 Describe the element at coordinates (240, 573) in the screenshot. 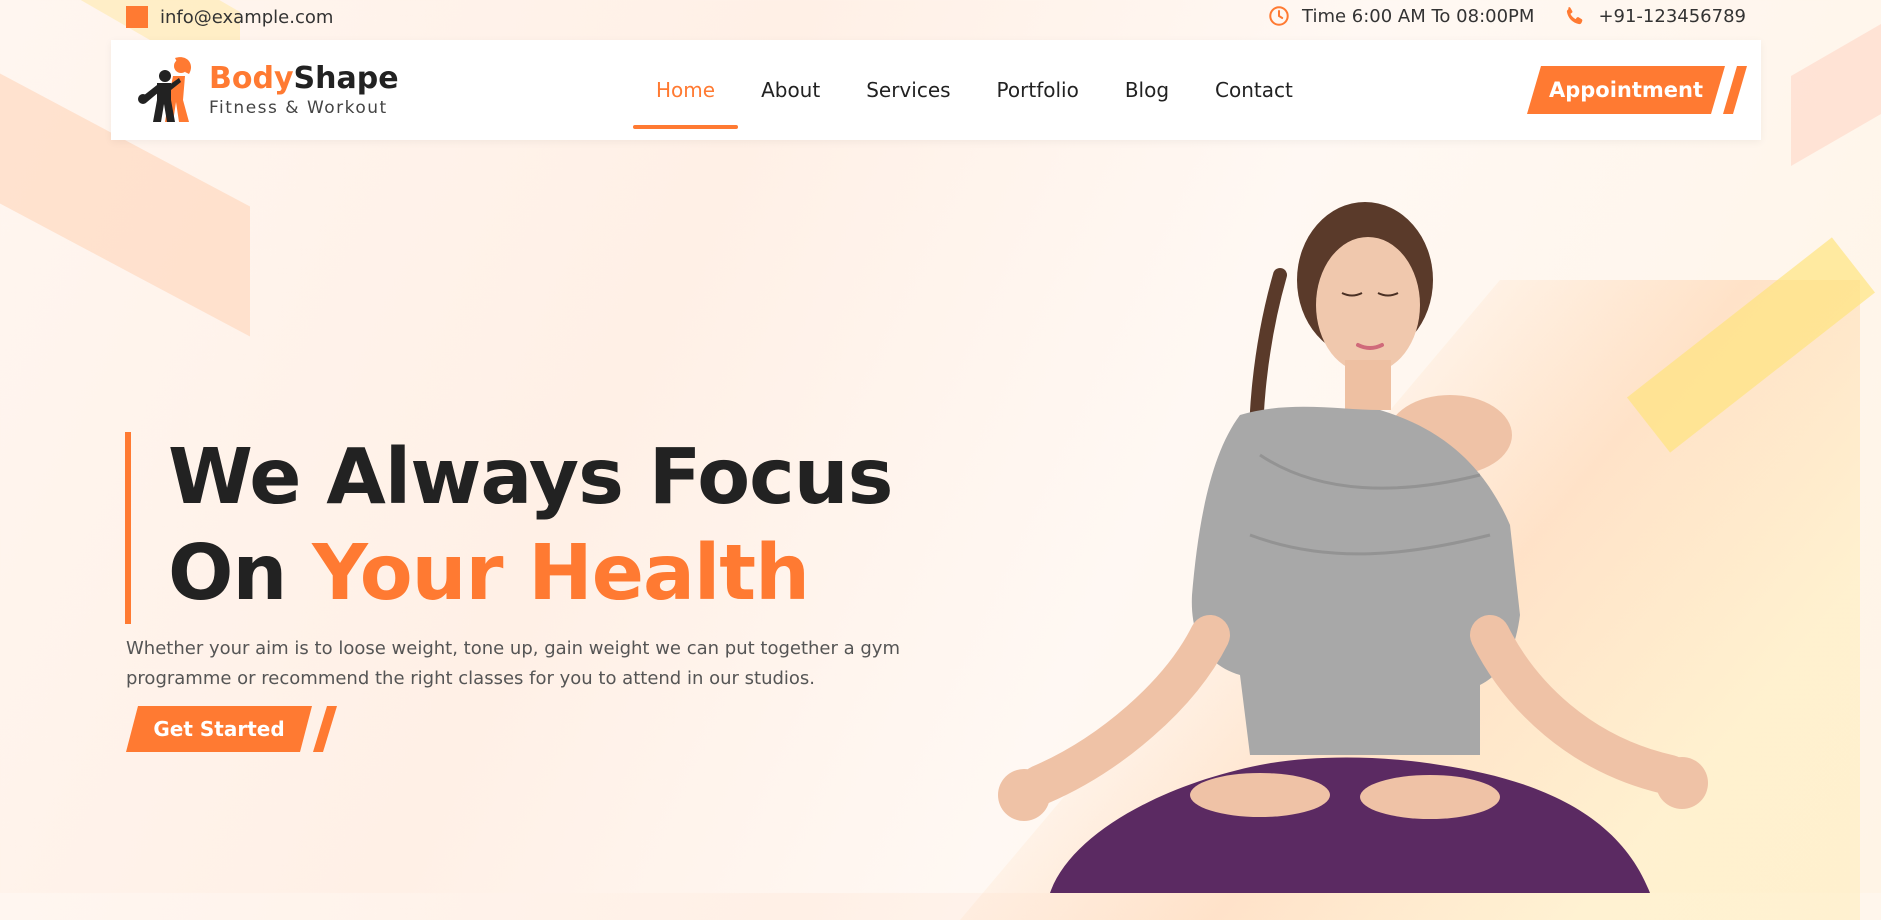

I see `hero-title-line2-prefix: On` at that location.